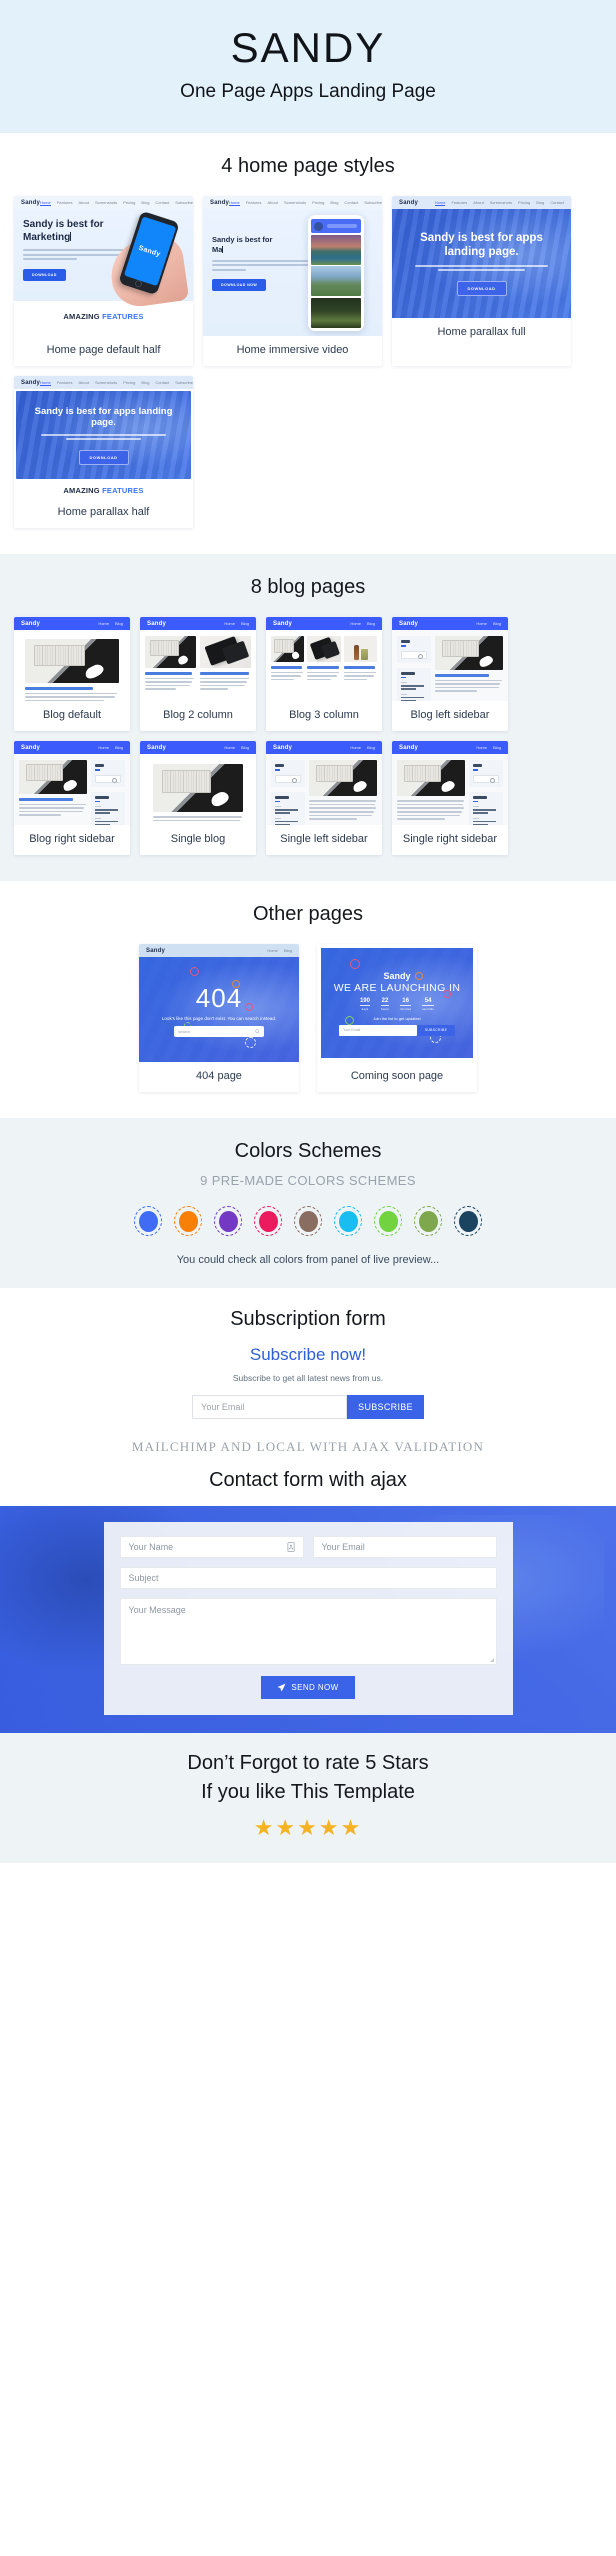 This screenshot has height=2556, width=616. I want to click on sidebar-latest-widget, so click(288, 808).